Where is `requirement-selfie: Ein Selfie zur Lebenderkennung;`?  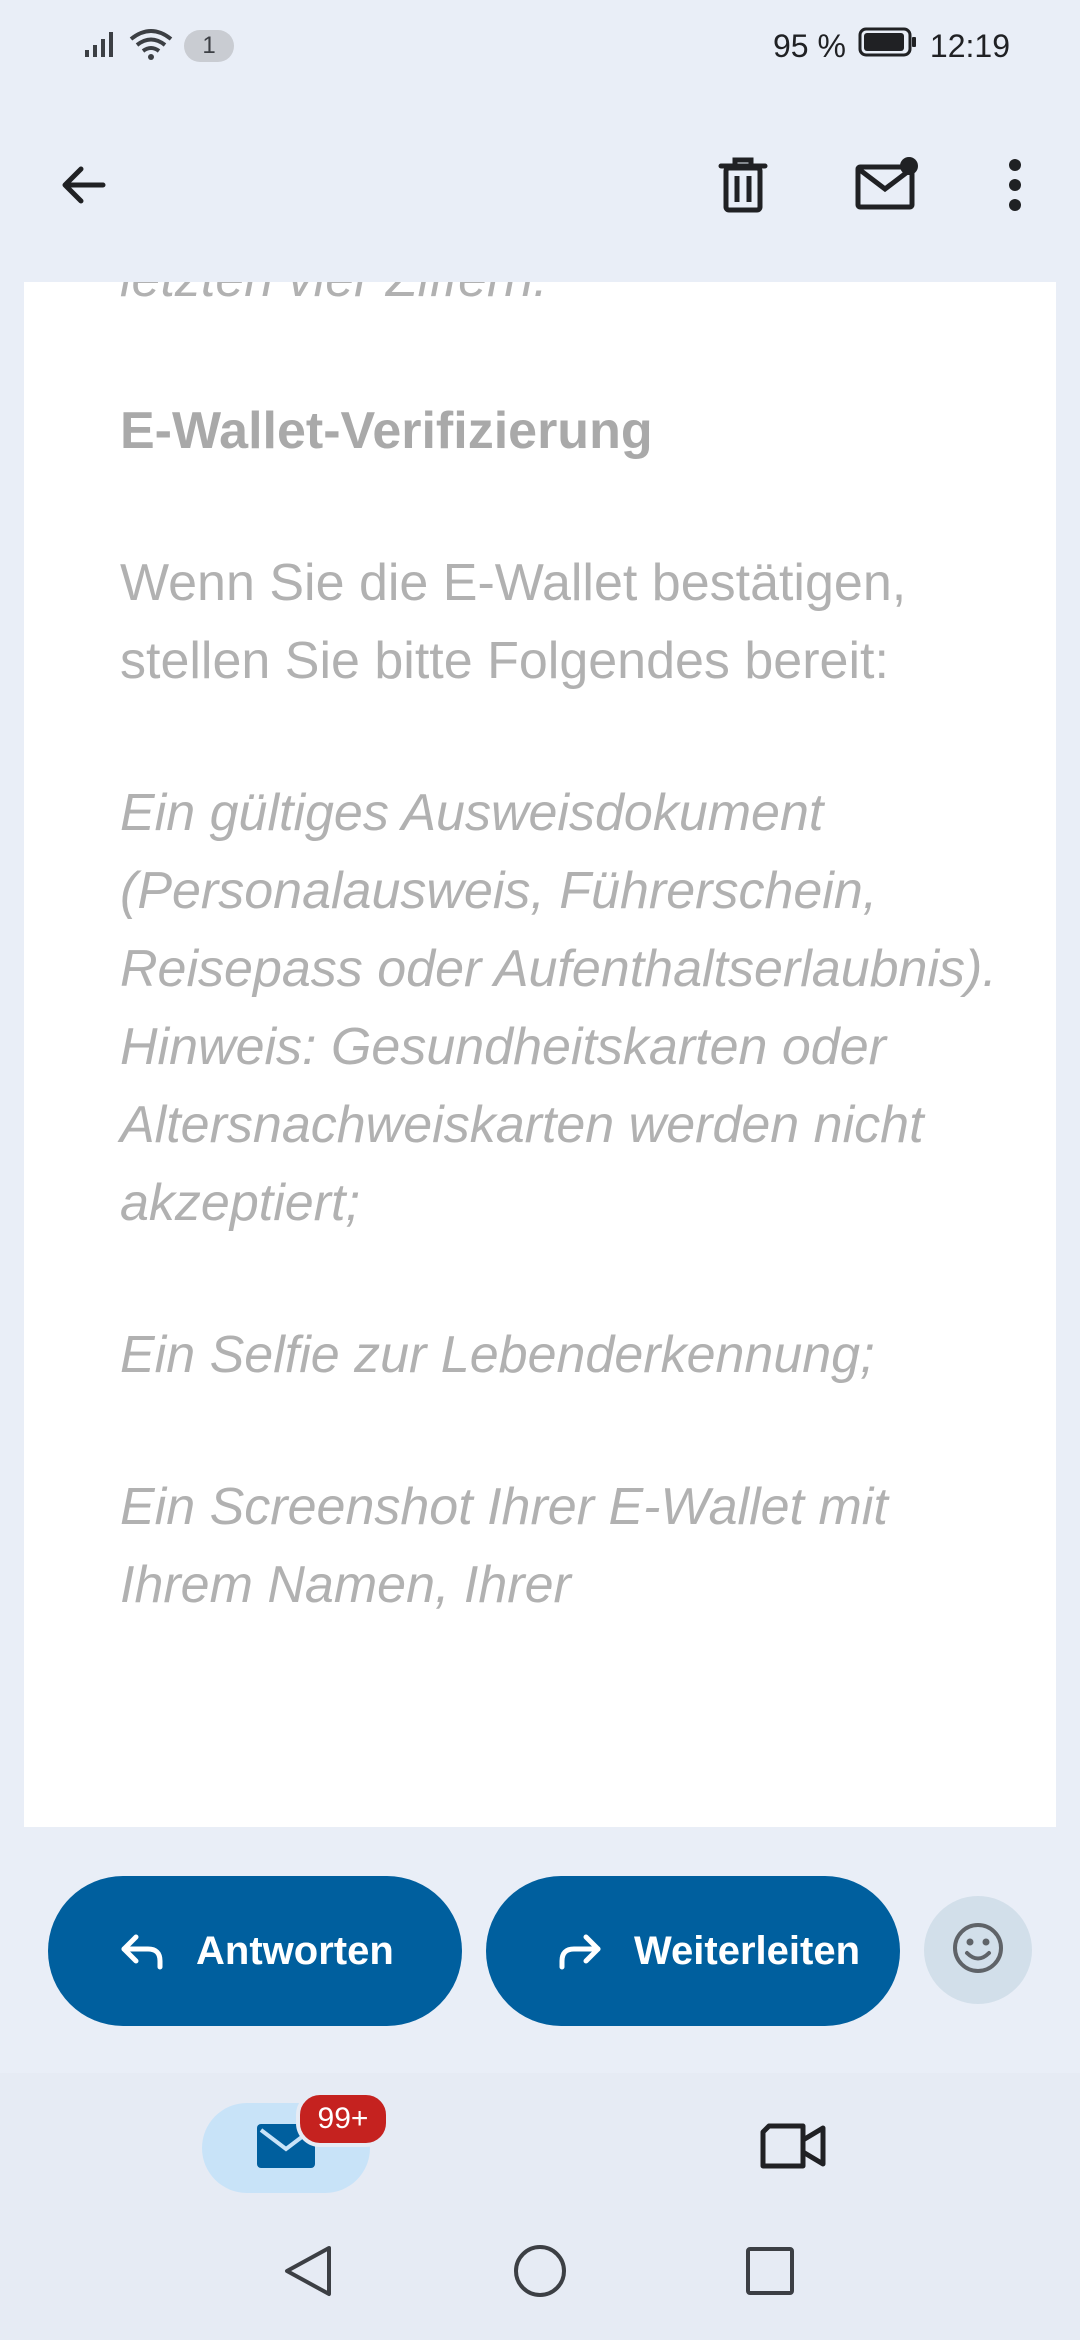 requirement-selfie: Ein Selfie zur Lebenderkennung; is located at coordinates (497, 1355).